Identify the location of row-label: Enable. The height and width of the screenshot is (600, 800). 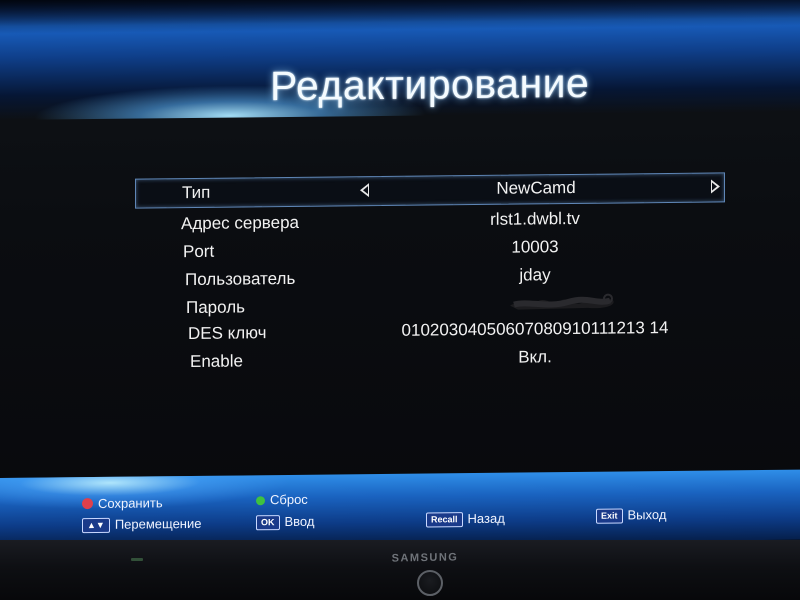
(216, 361).